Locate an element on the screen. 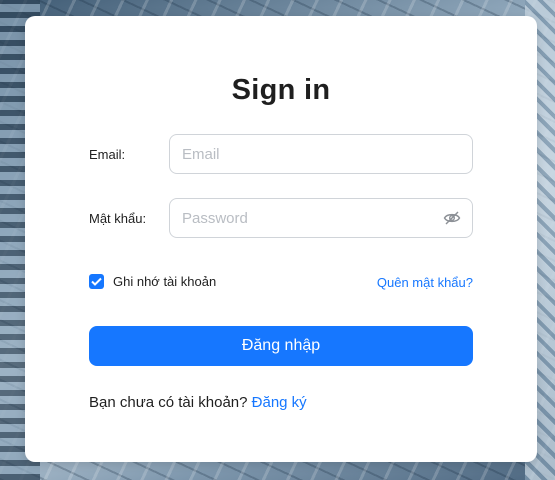 The height and width of the screenshot is (480, 555). check-icon is located at coordinates (96, 281).